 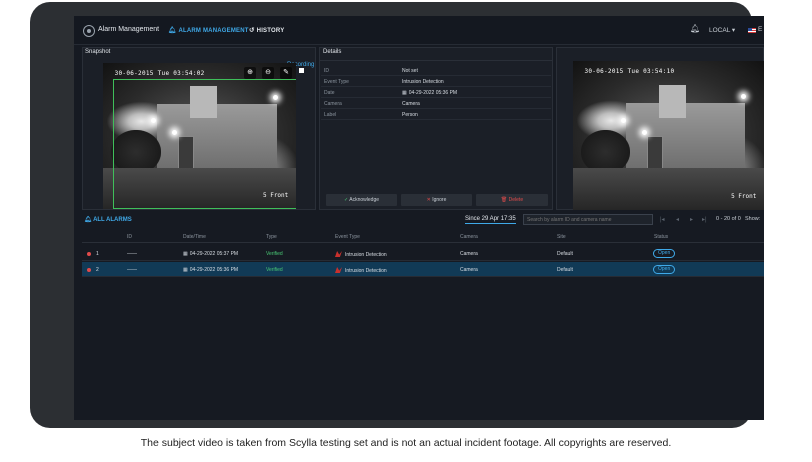 What do you see at coordinates (204, 144) in the screenshot?
I see `detection-bounding-box` at bounding box center [204, 144].